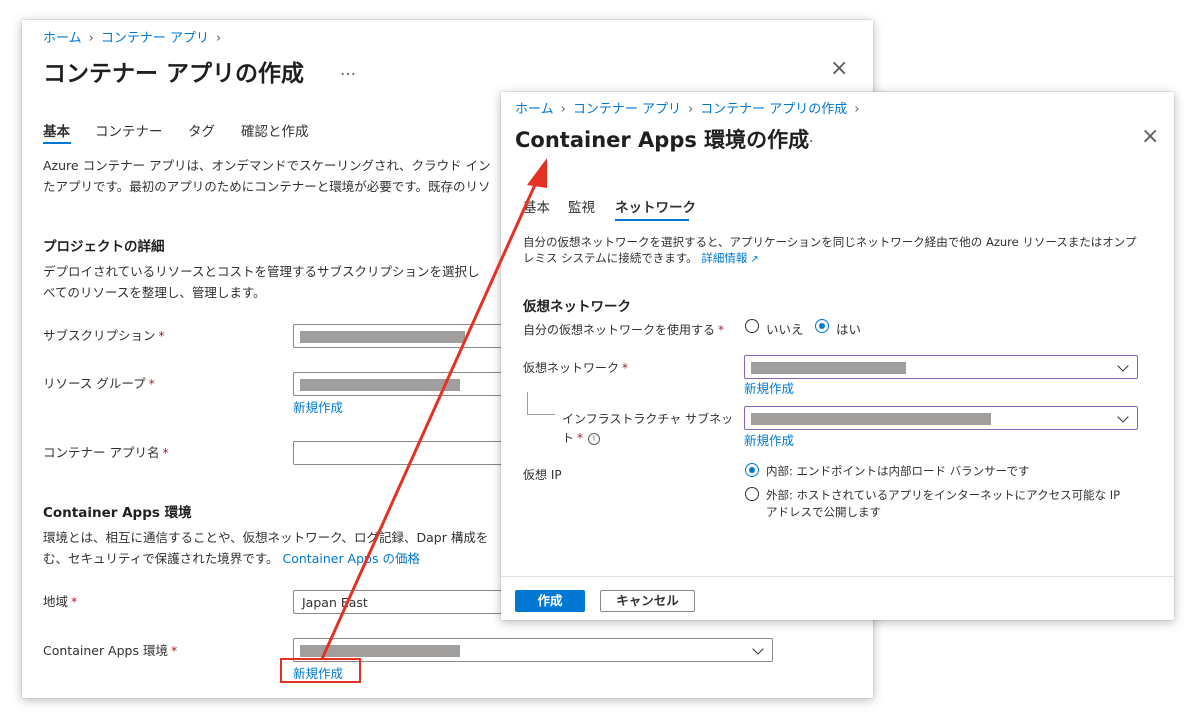  What do you see at coordinates (581, 206) in the screenshot?
I see `tab-monitoring: 監視` at bounding box center [581, 206].